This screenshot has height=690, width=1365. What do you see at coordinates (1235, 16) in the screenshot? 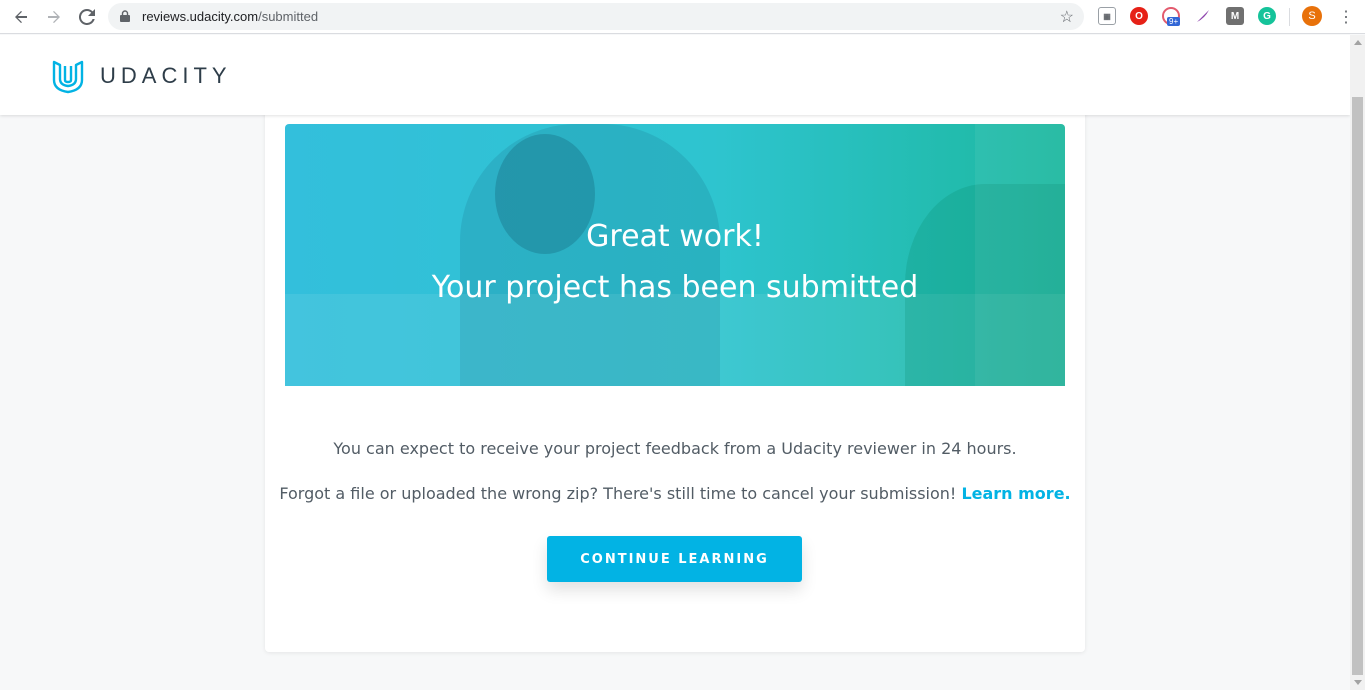
I see `extension-m-icon: M` at bounding box center [1235, 16].